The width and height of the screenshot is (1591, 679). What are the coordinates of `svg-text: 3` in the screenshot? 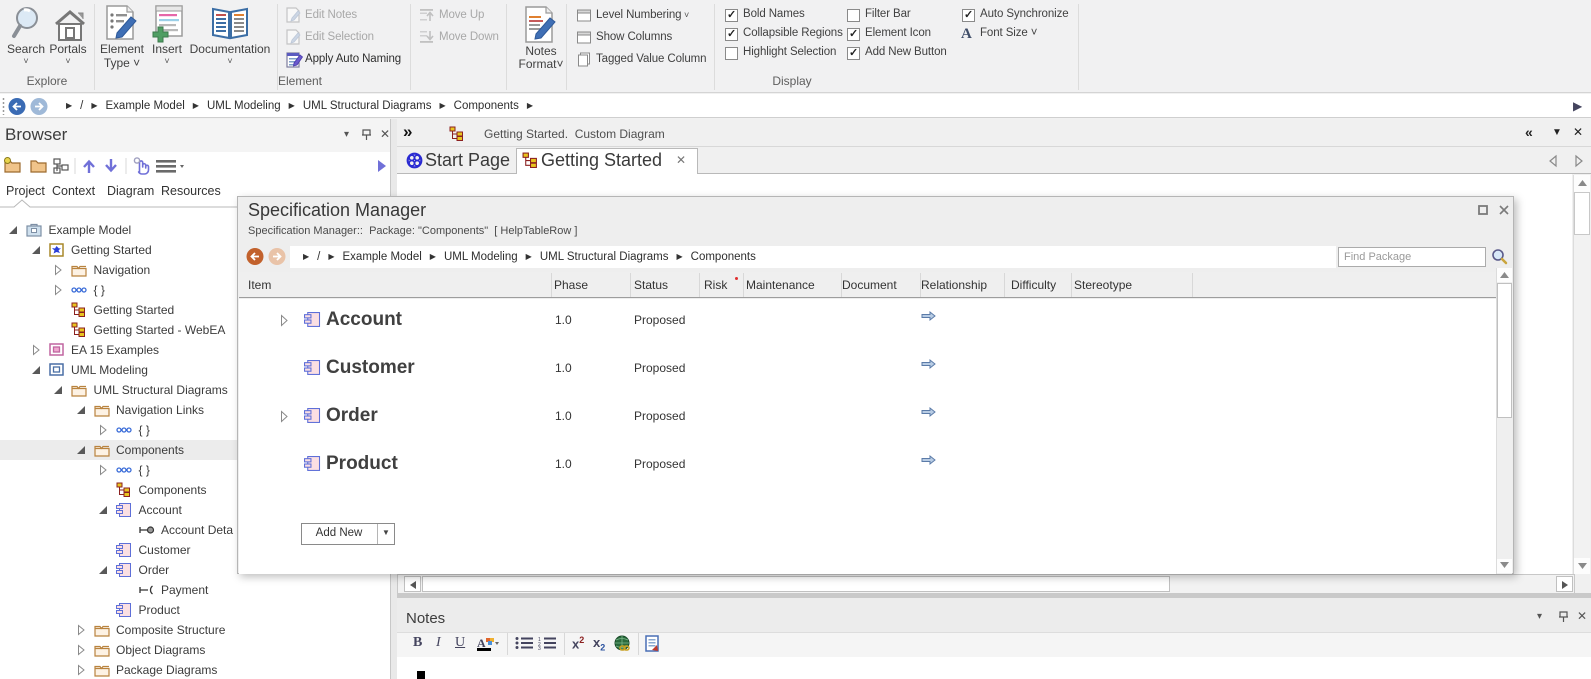 It's located at (539, 649).